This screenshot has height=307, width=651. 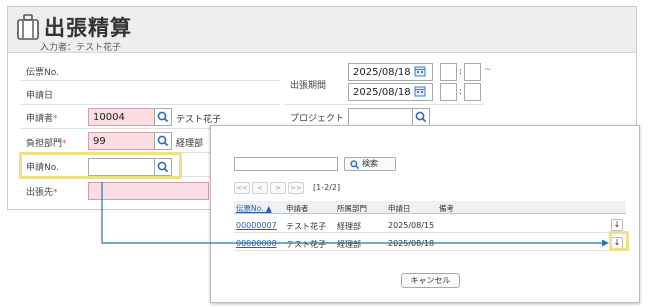 What do you see at coordinates (190, 144) in the screenshot?
I see `cost-dept-name: 経理部` at bounding box center [190, 144].